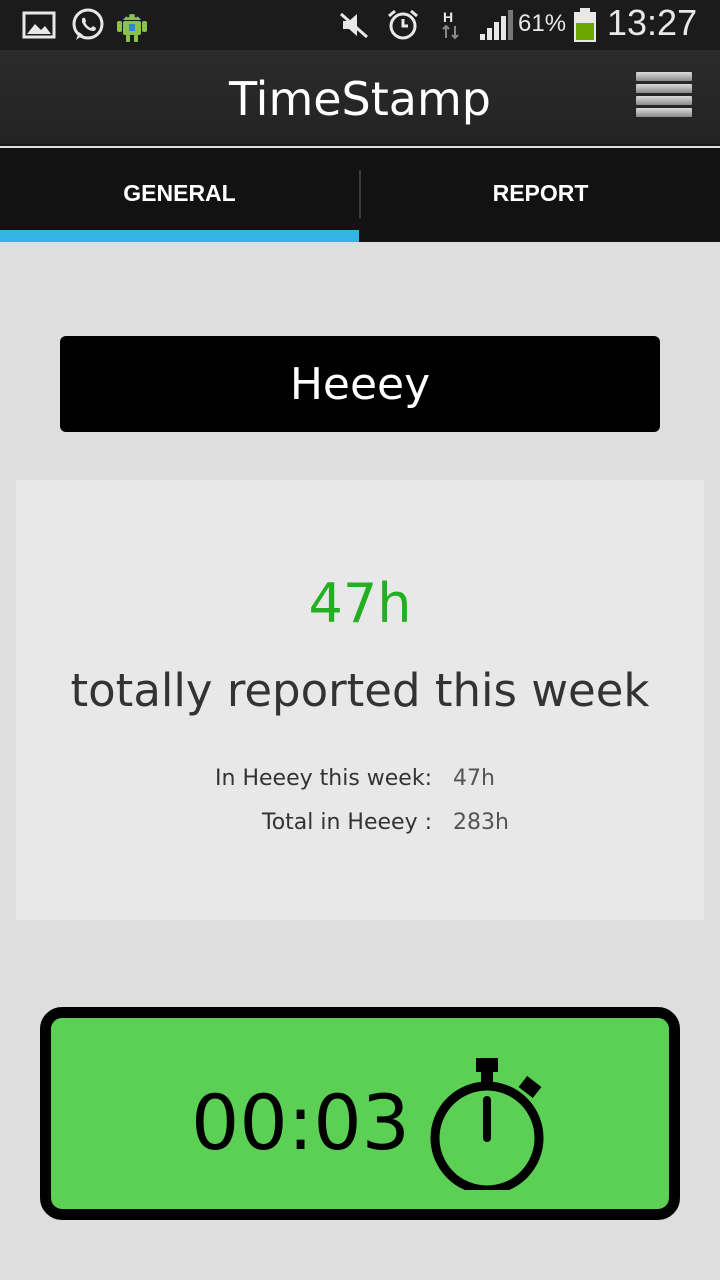 This screenshot has width=720, height=1280. I want to click on project-button: Heeey, so click(360, 384).